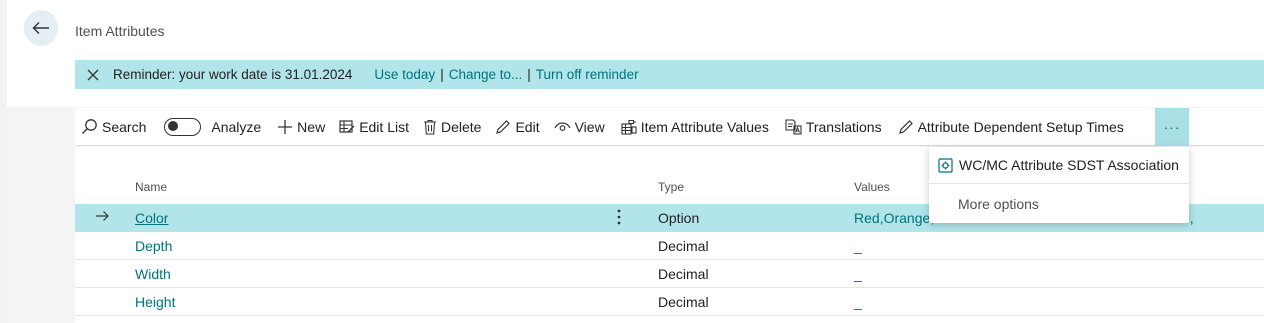  I want to click on table-row: Height Decimal _, so click(669, 302).